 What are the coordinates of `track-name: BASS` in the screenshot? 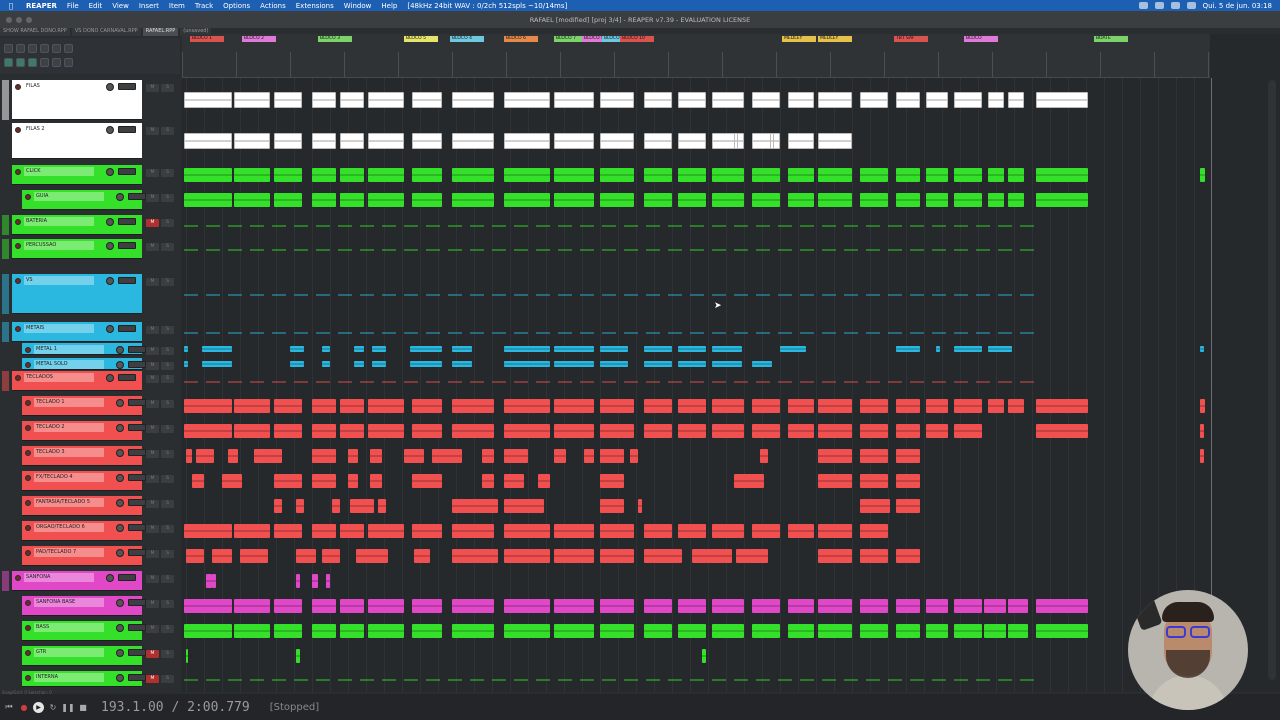 It's located at (69, 627).